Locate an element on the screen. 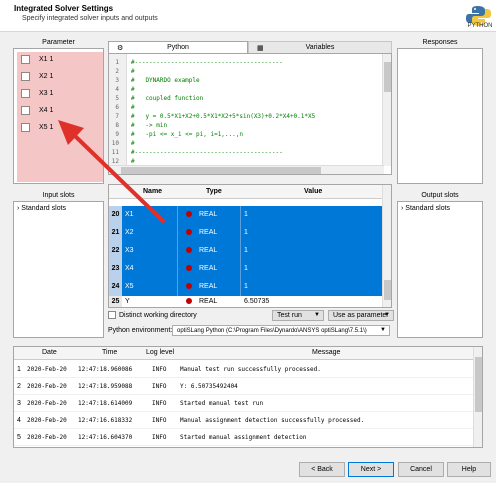  tab-python: ⚙ Python is located at coordinates (178, 47).